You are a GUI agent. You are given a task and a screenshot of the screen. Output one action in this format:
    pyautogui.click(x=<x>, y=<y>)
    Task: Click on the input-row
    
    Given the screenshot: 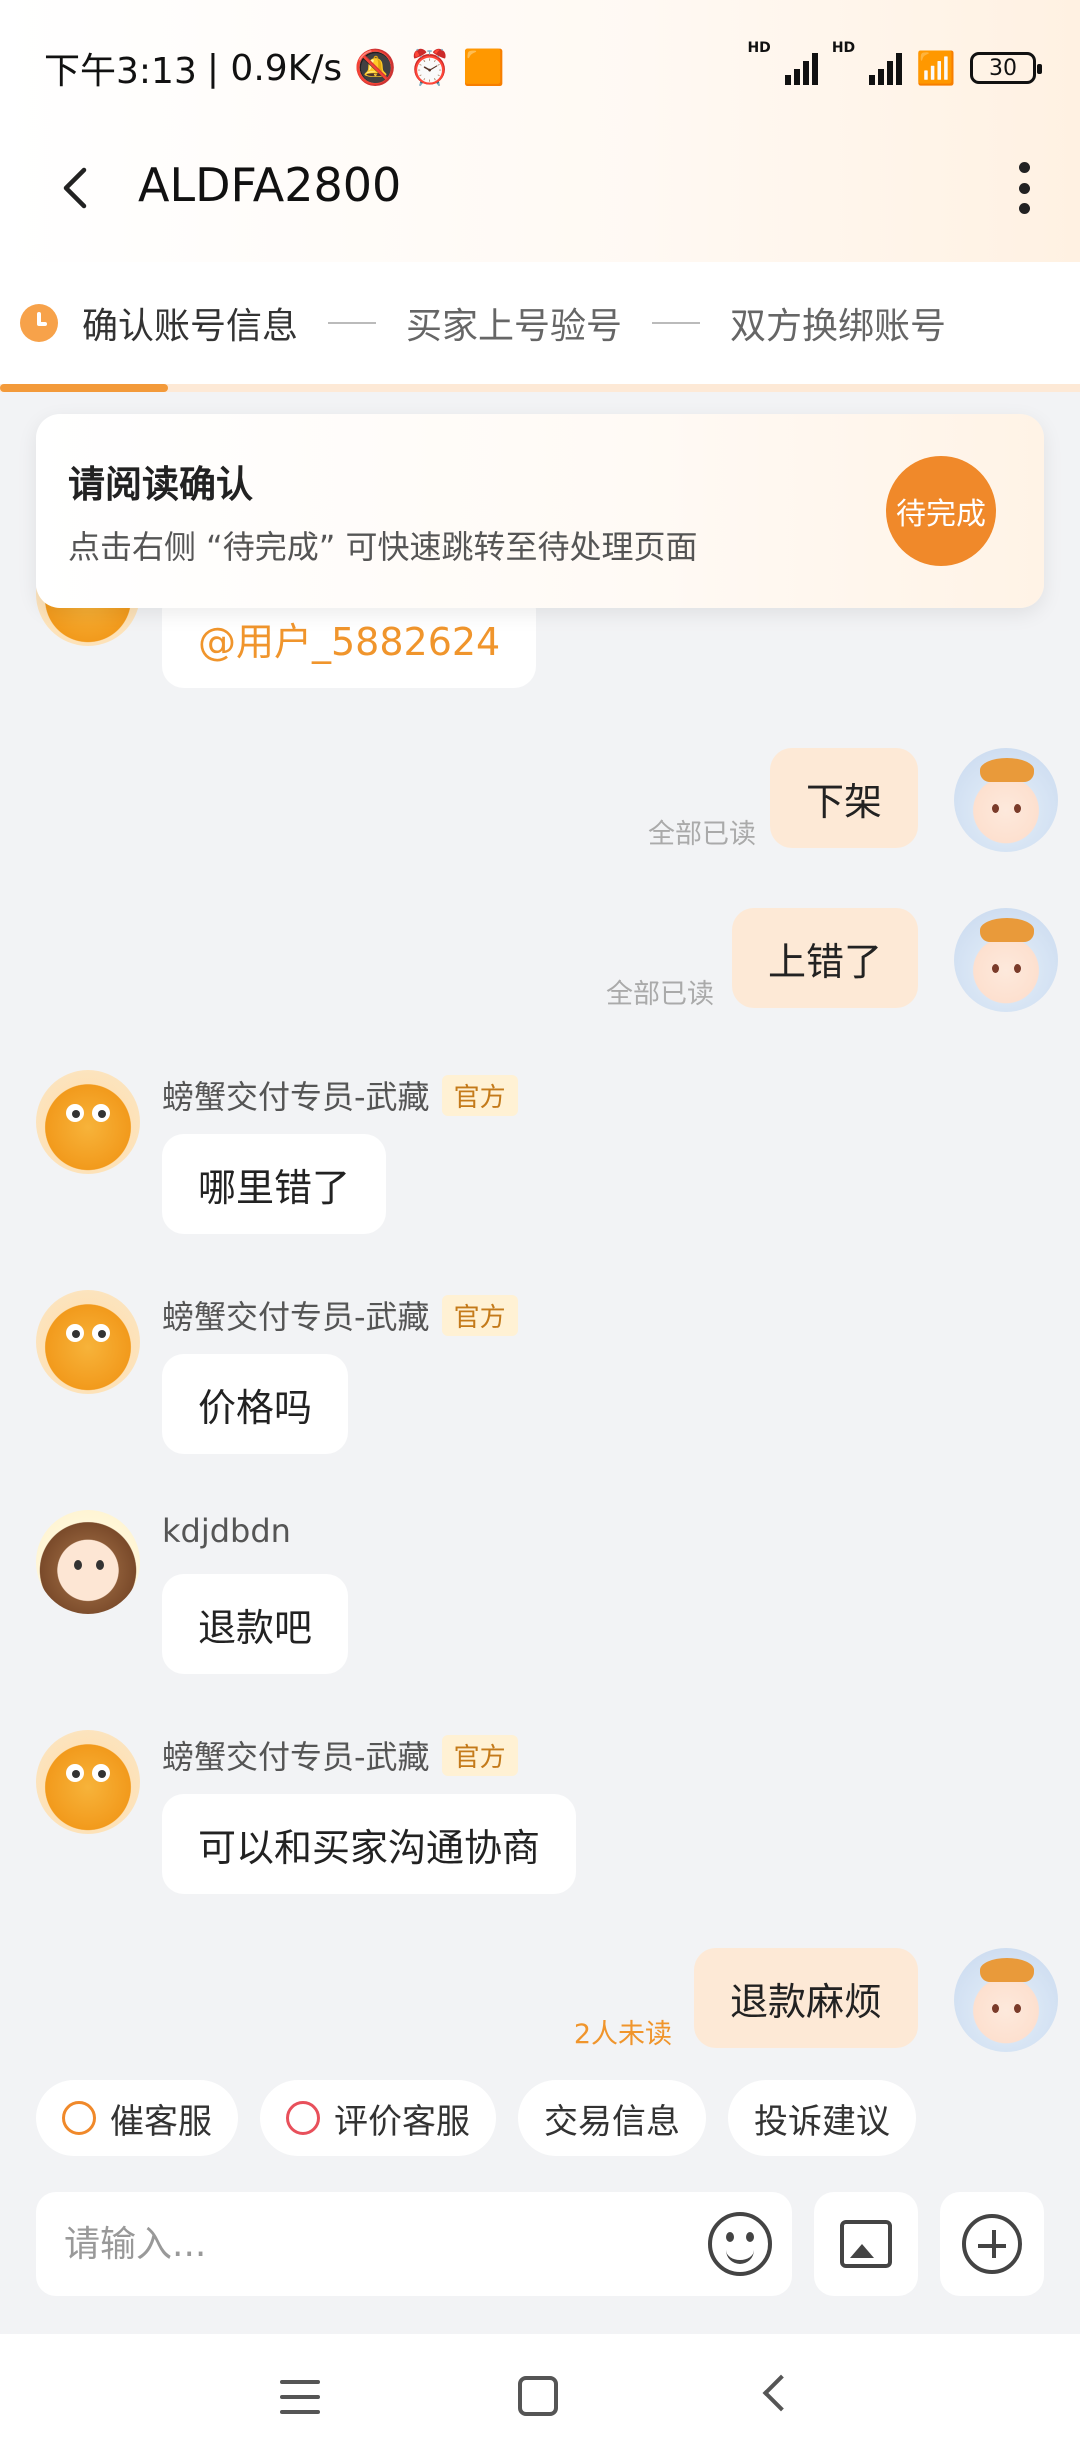 What is the action you would take?
    pyautogui.click(x=540, y=2244)
    